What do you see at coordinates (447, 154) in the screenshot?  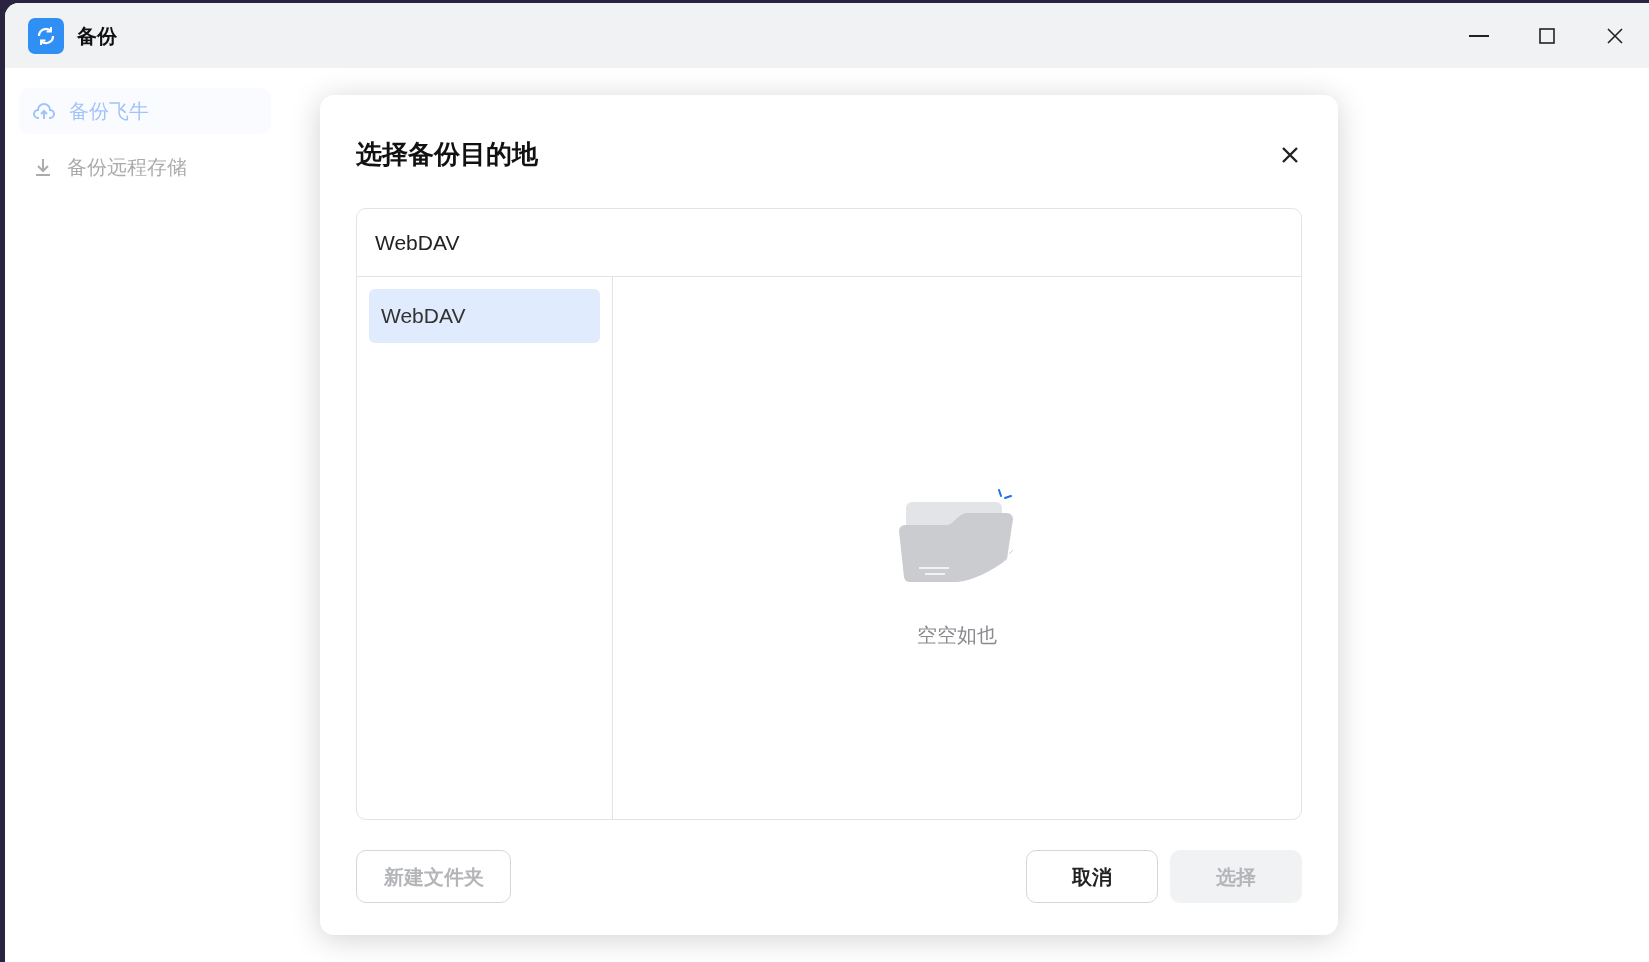 I see `dialog-title: 选择备份目的地` at bounding box center [447, 154].